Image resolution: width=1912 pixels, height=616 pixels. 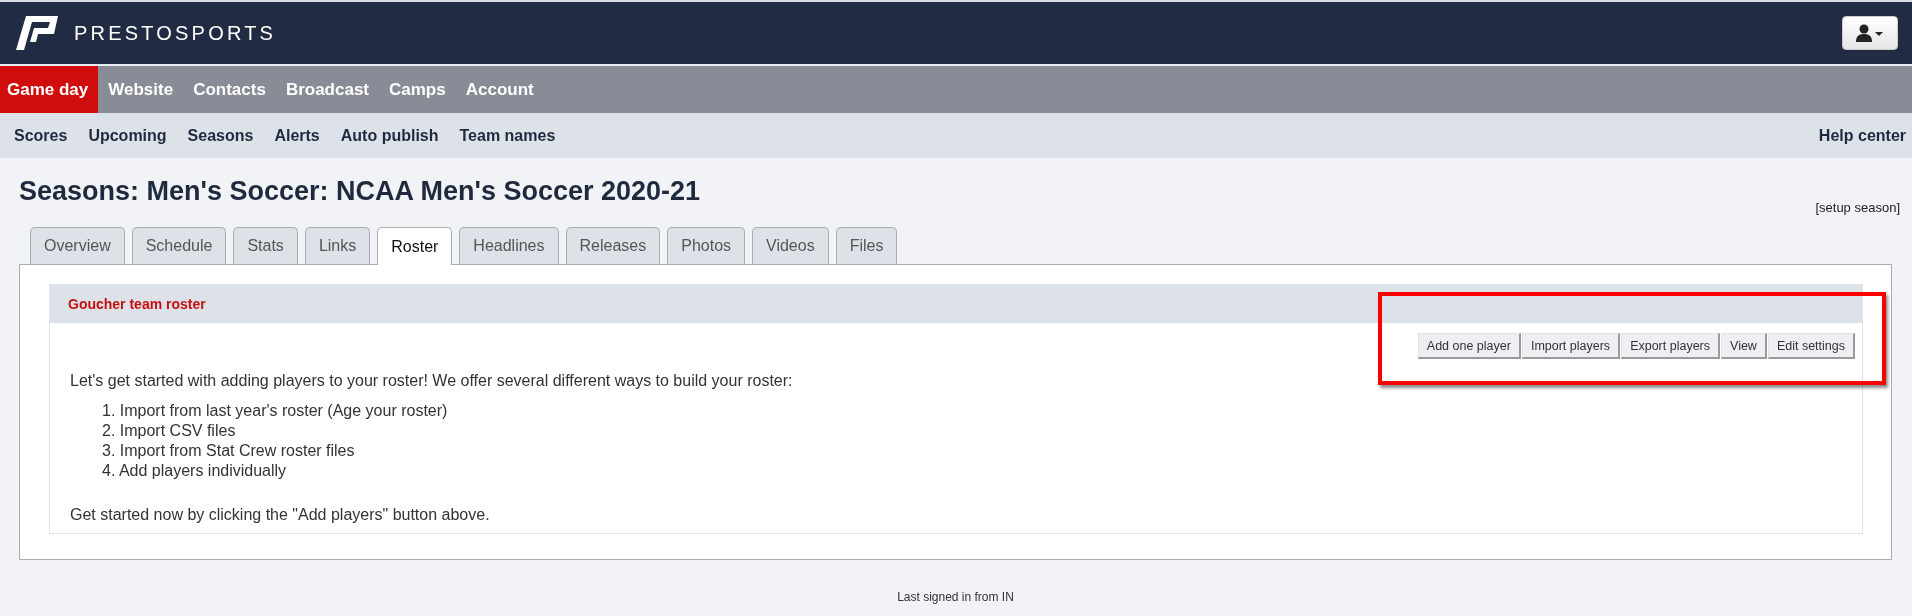 I want to click on nav-tab: Game day, so click(x=49, y=89).